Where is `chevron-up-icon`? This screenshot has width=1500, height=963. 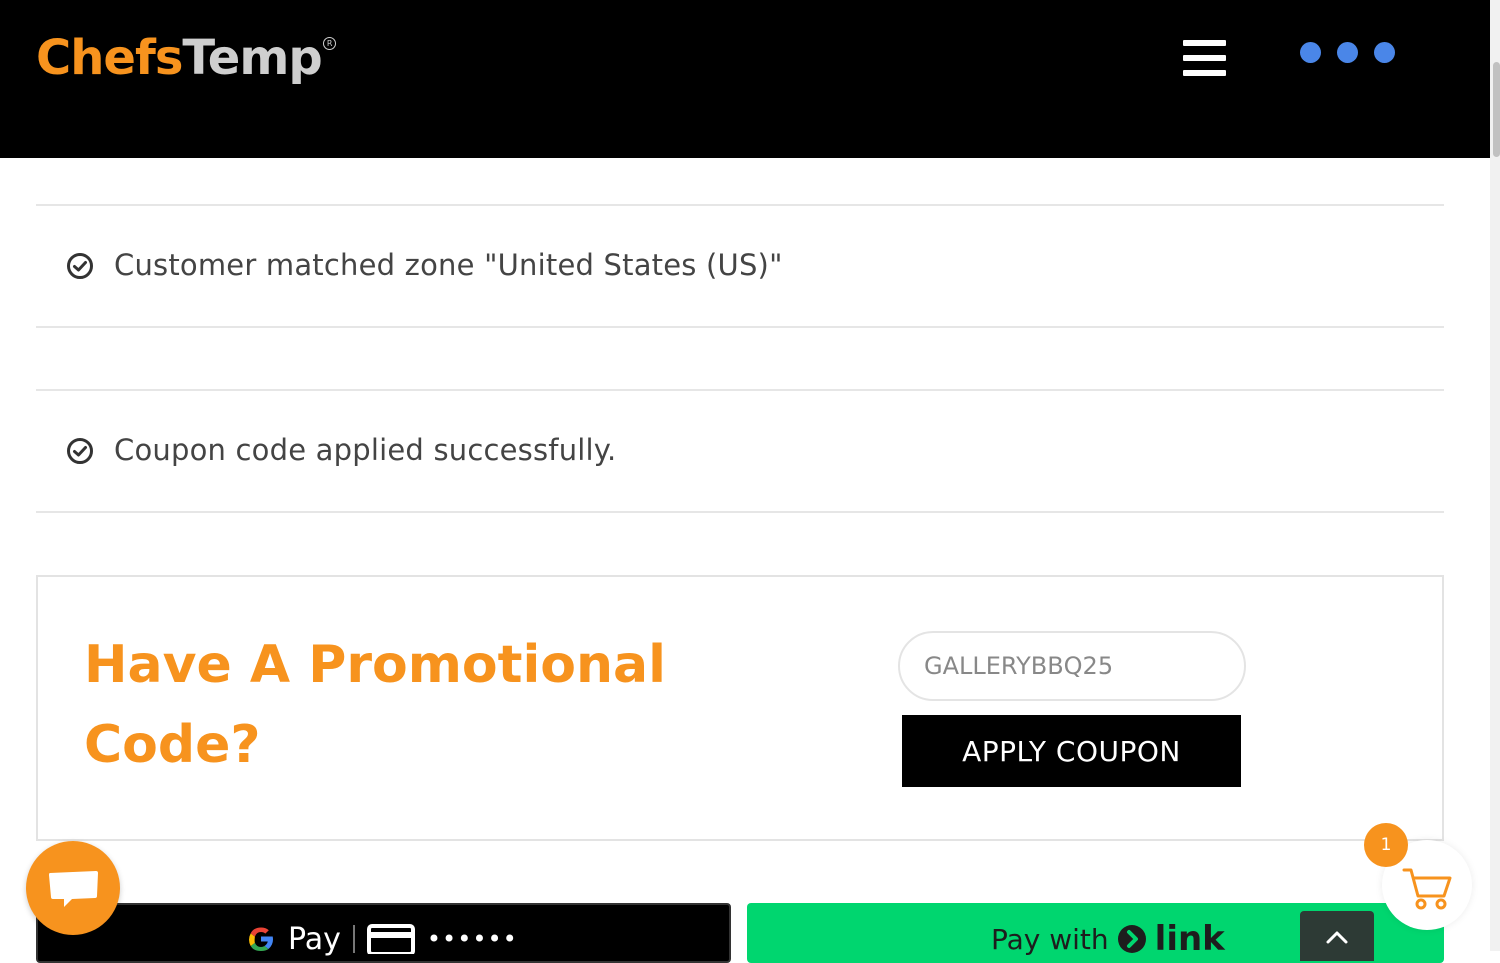
chevron-up-icon is located at coordinates (1337, 937).